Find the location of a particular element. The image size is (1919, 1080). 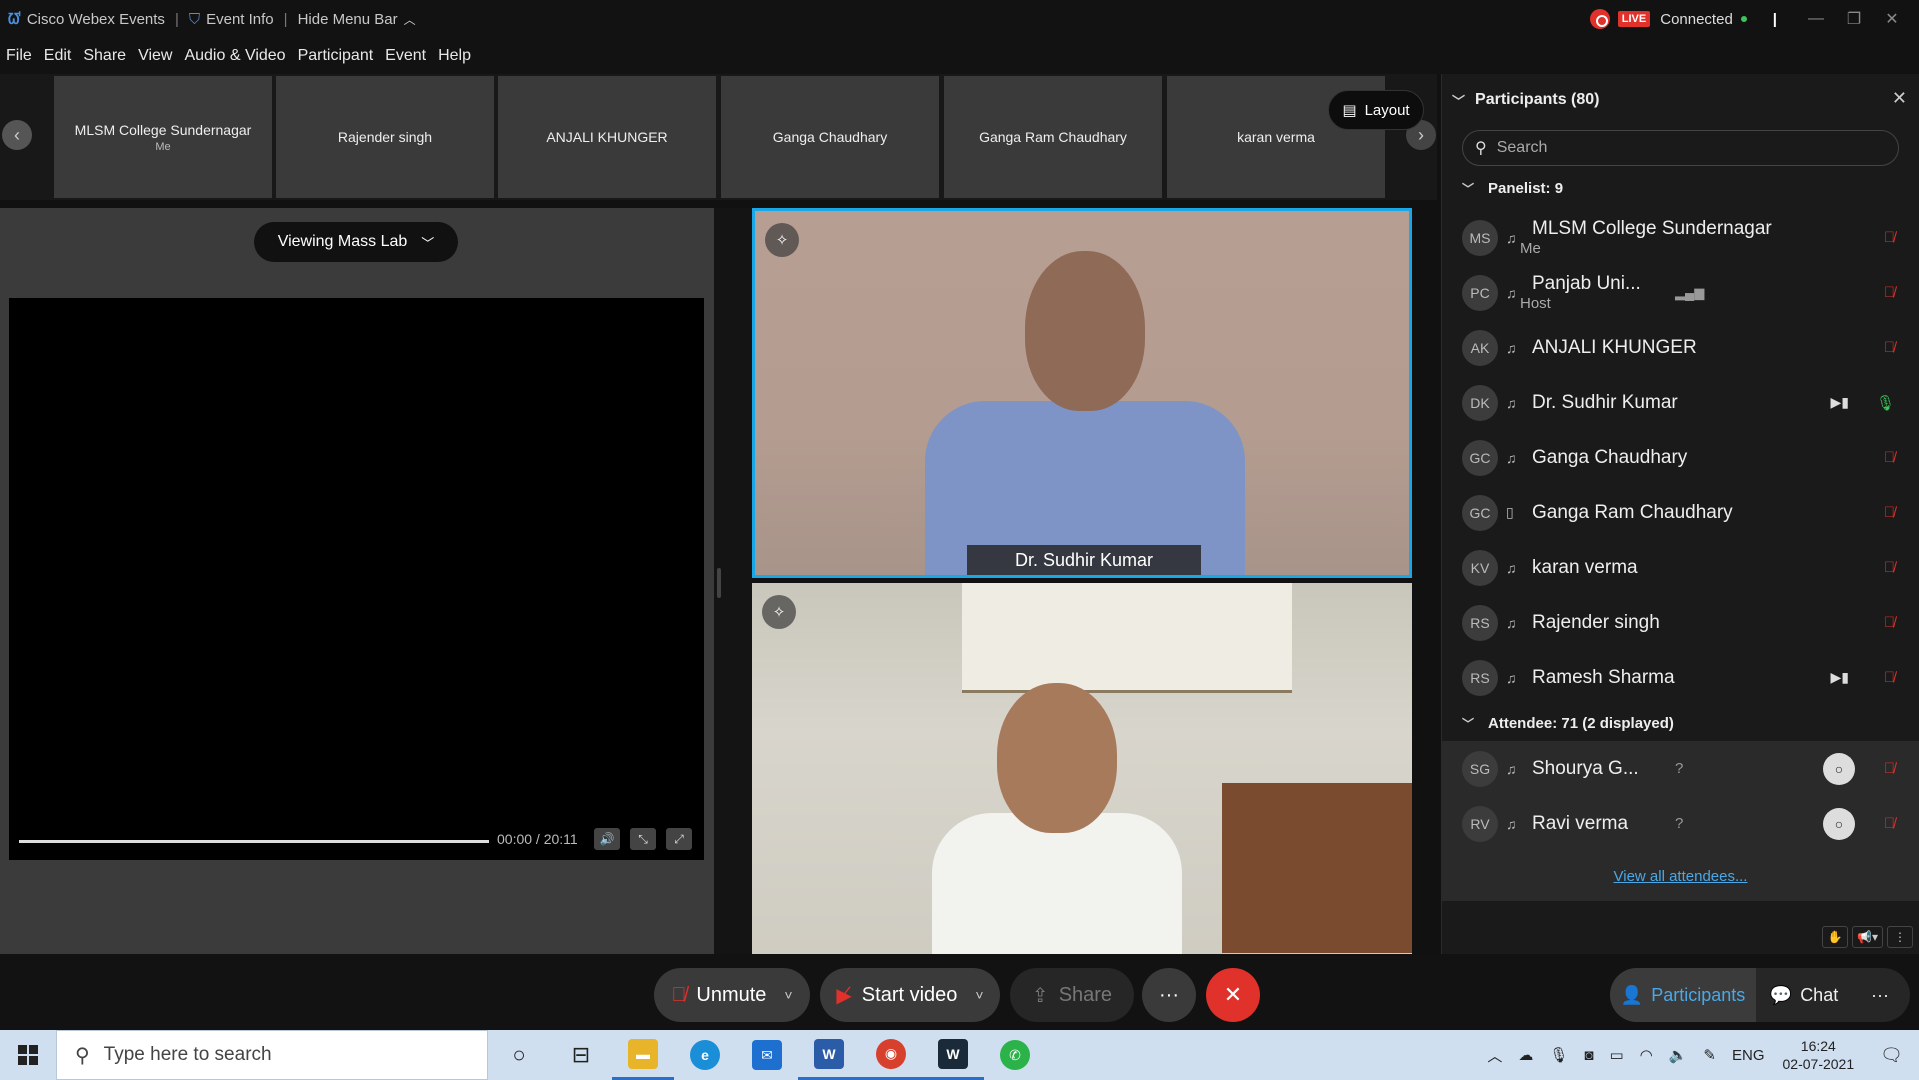

close-window-button: ✕ is located at coordinates (1892, 19).